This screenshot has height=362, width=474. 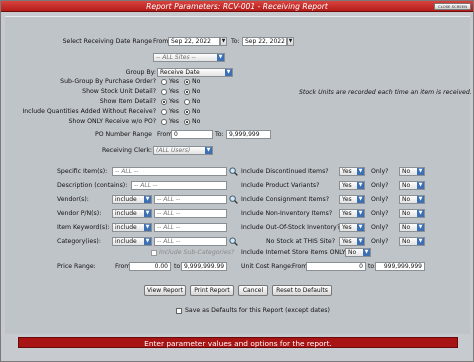 I want to click on price-from-field: 0.00, so click(x=150, y=266).